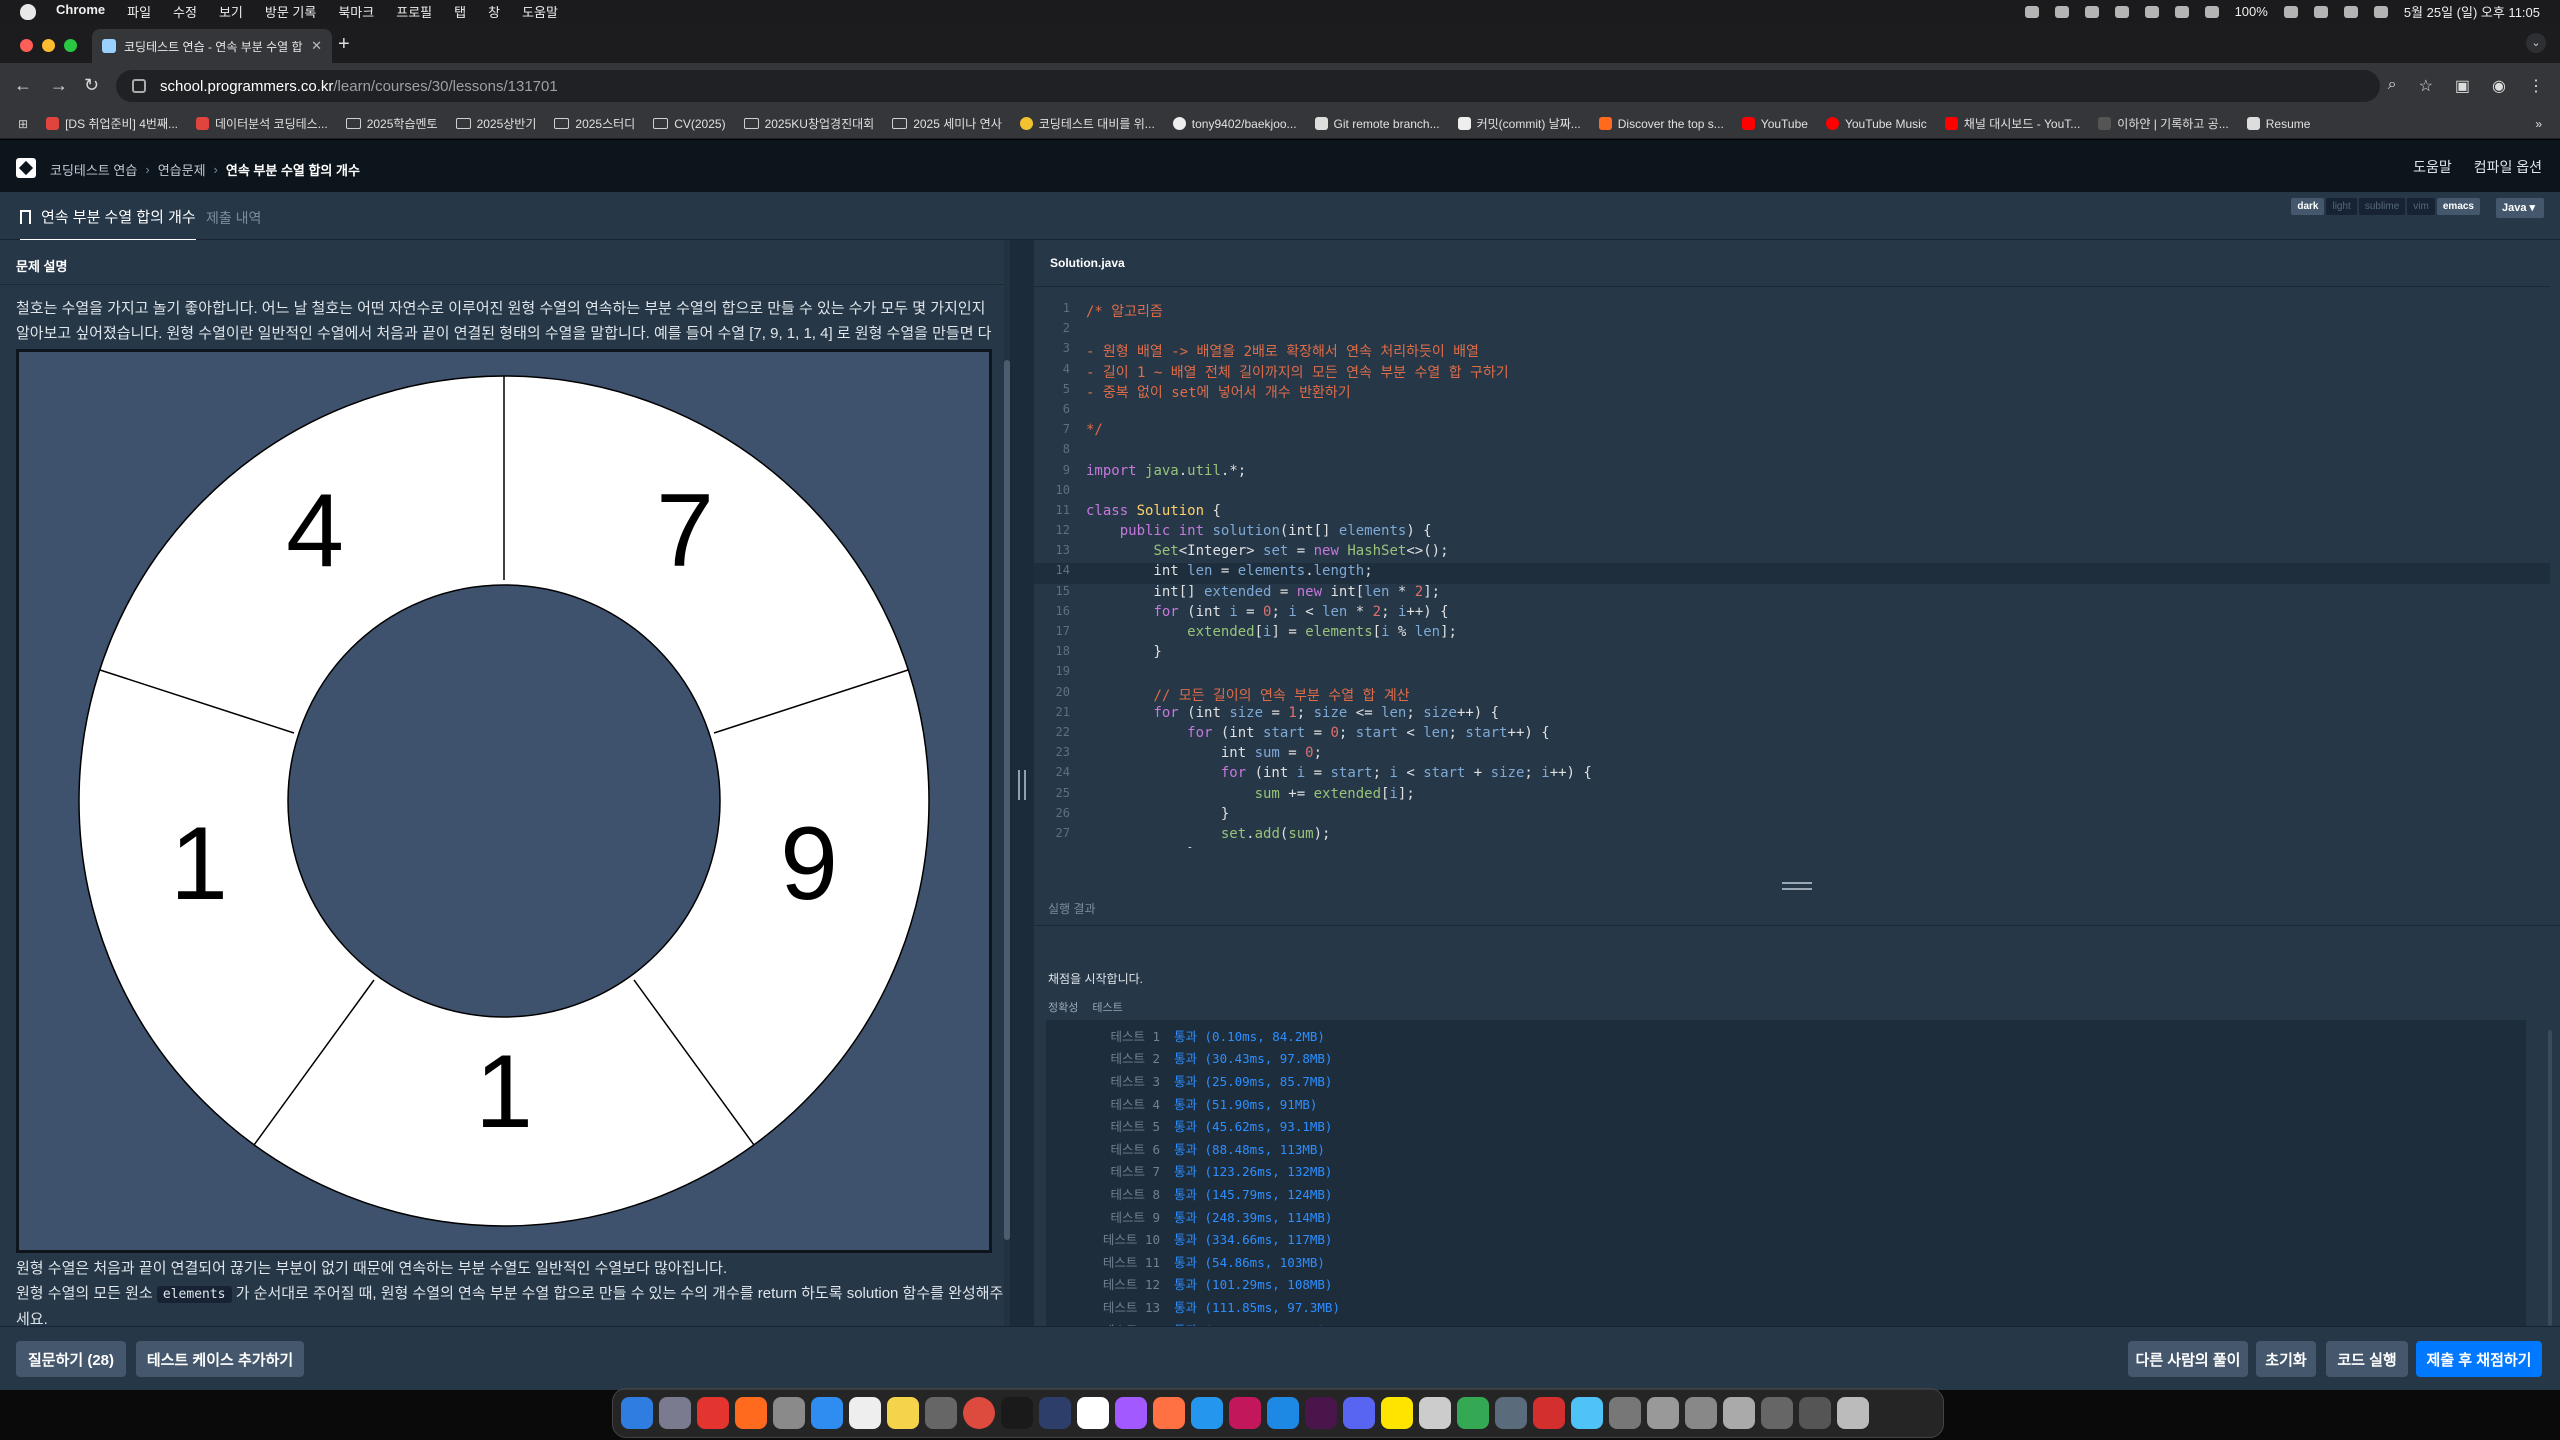  Describe the element at coordinates (1876, 124) in the screenshot. I see `bookmark-item: YouTube Music` at that location.